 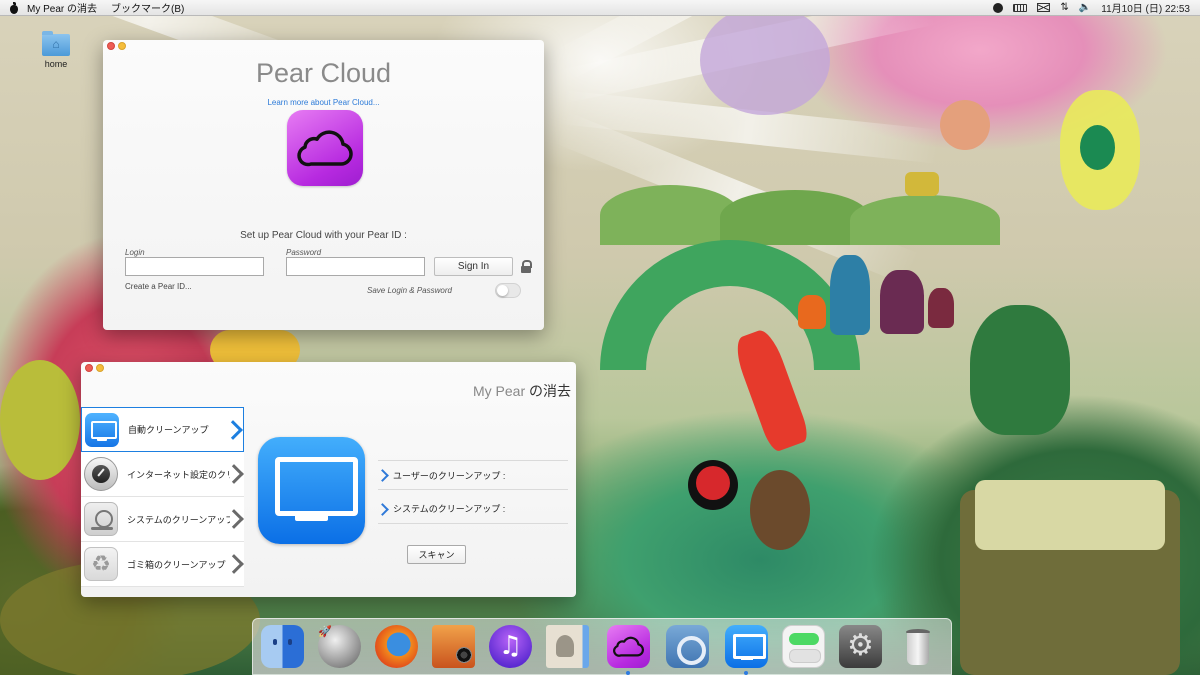 What do you see at coordinates (282, 646) in the screenshot?
I see `finder-icon` at bounding box center [282, 646].